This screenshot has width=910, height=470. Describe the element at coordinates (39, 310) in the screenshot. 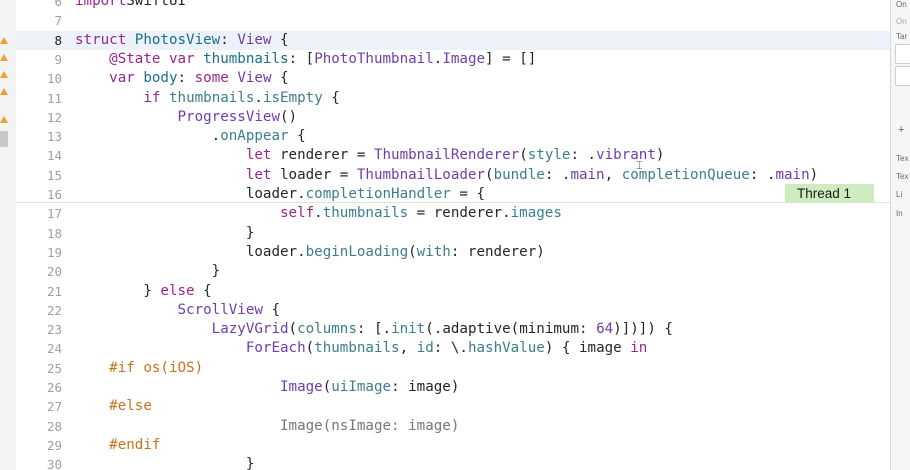

I see `line-number: 22` at that location.